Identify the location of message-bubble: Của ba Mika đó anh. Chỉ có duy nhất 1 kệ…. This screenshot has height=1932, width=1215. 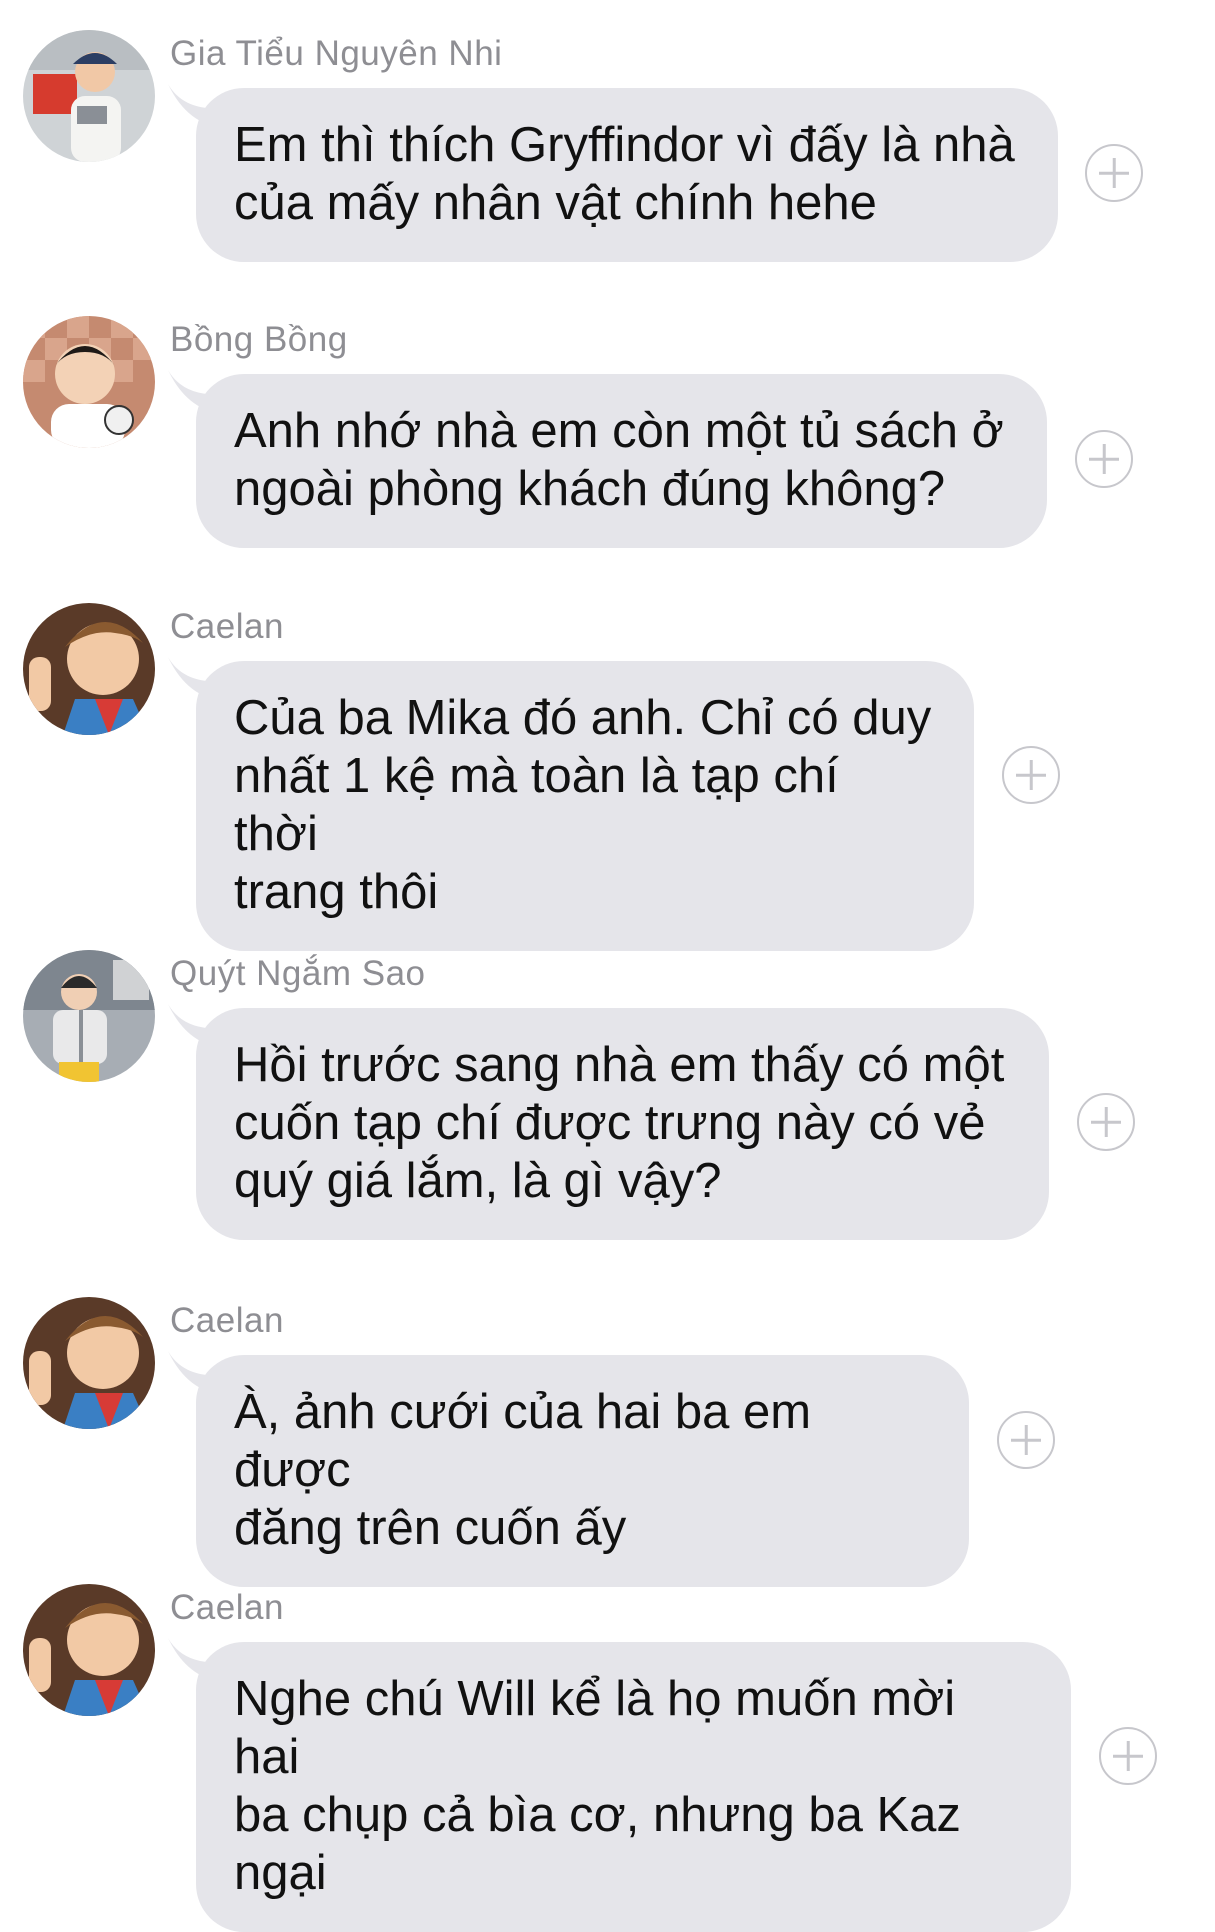
(585, 806).